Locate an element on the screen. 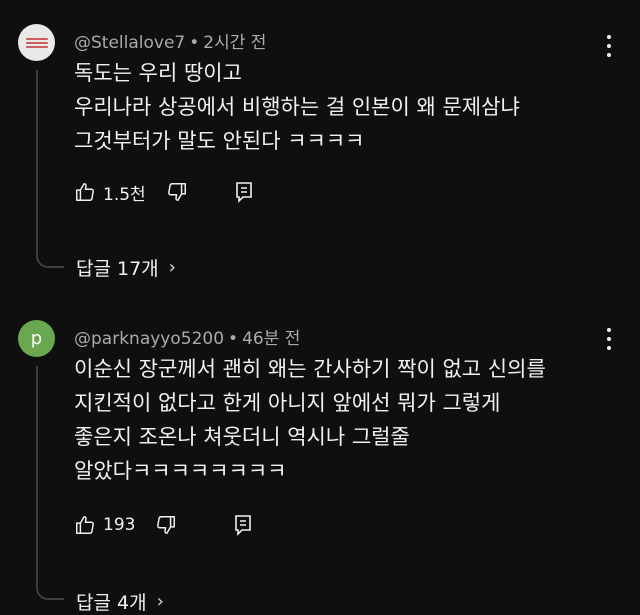  comment-author-handle: @Stellalove7 is located at coordinates (129, 43).